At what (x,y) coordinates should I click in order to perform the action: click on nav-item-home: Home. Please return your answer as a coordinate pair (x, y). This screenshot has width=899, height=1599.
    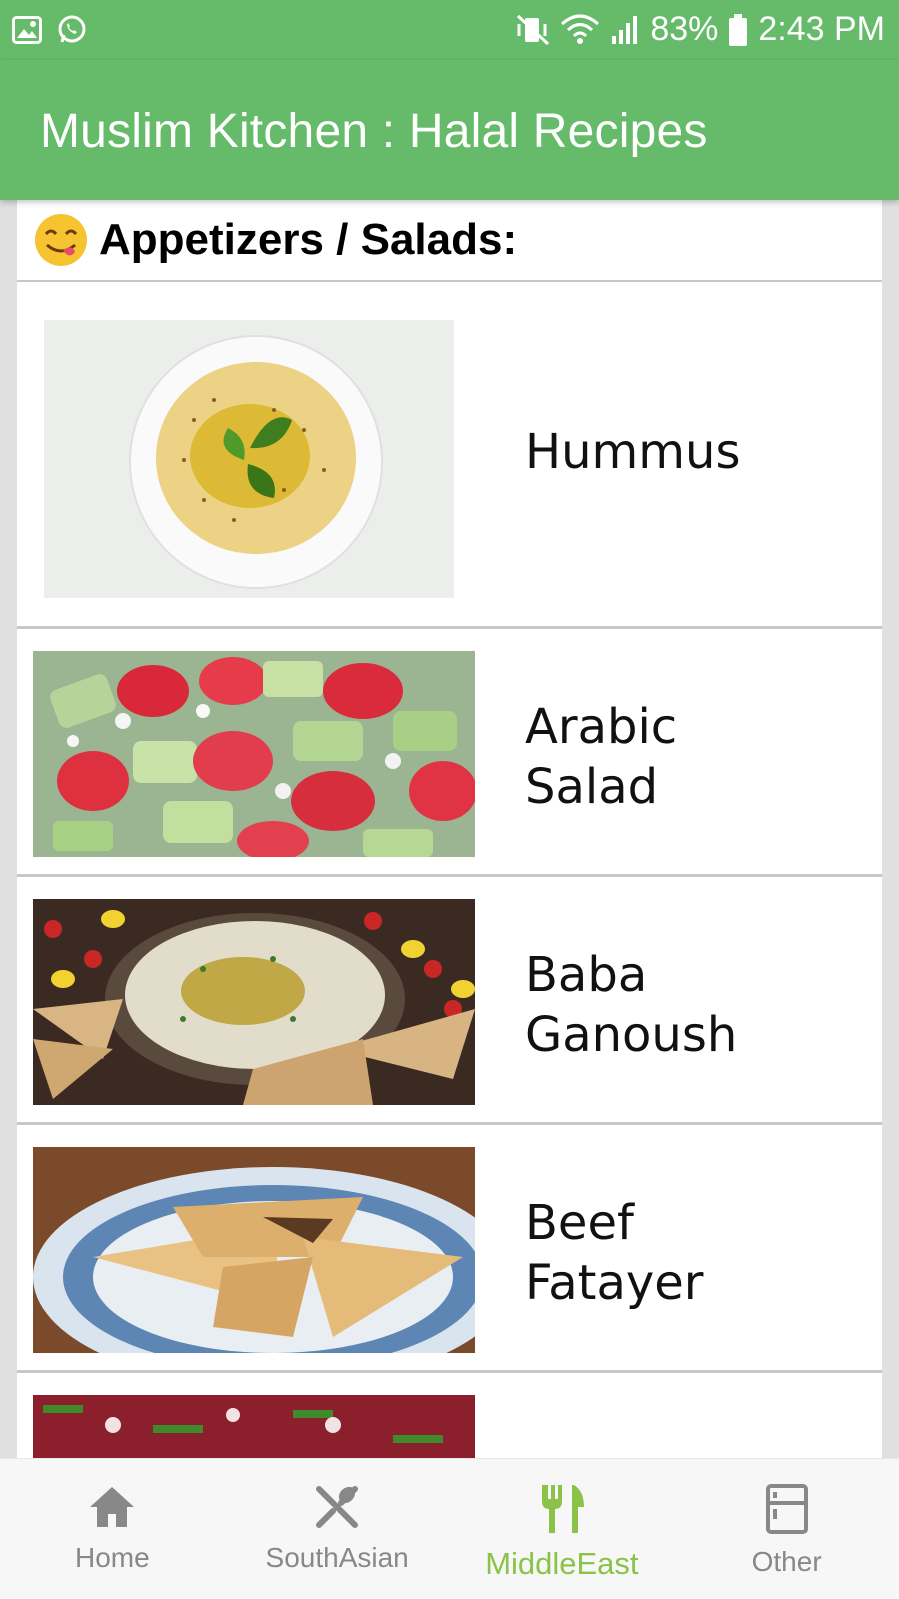
    Looking at the image, I should click on (112, 1529).